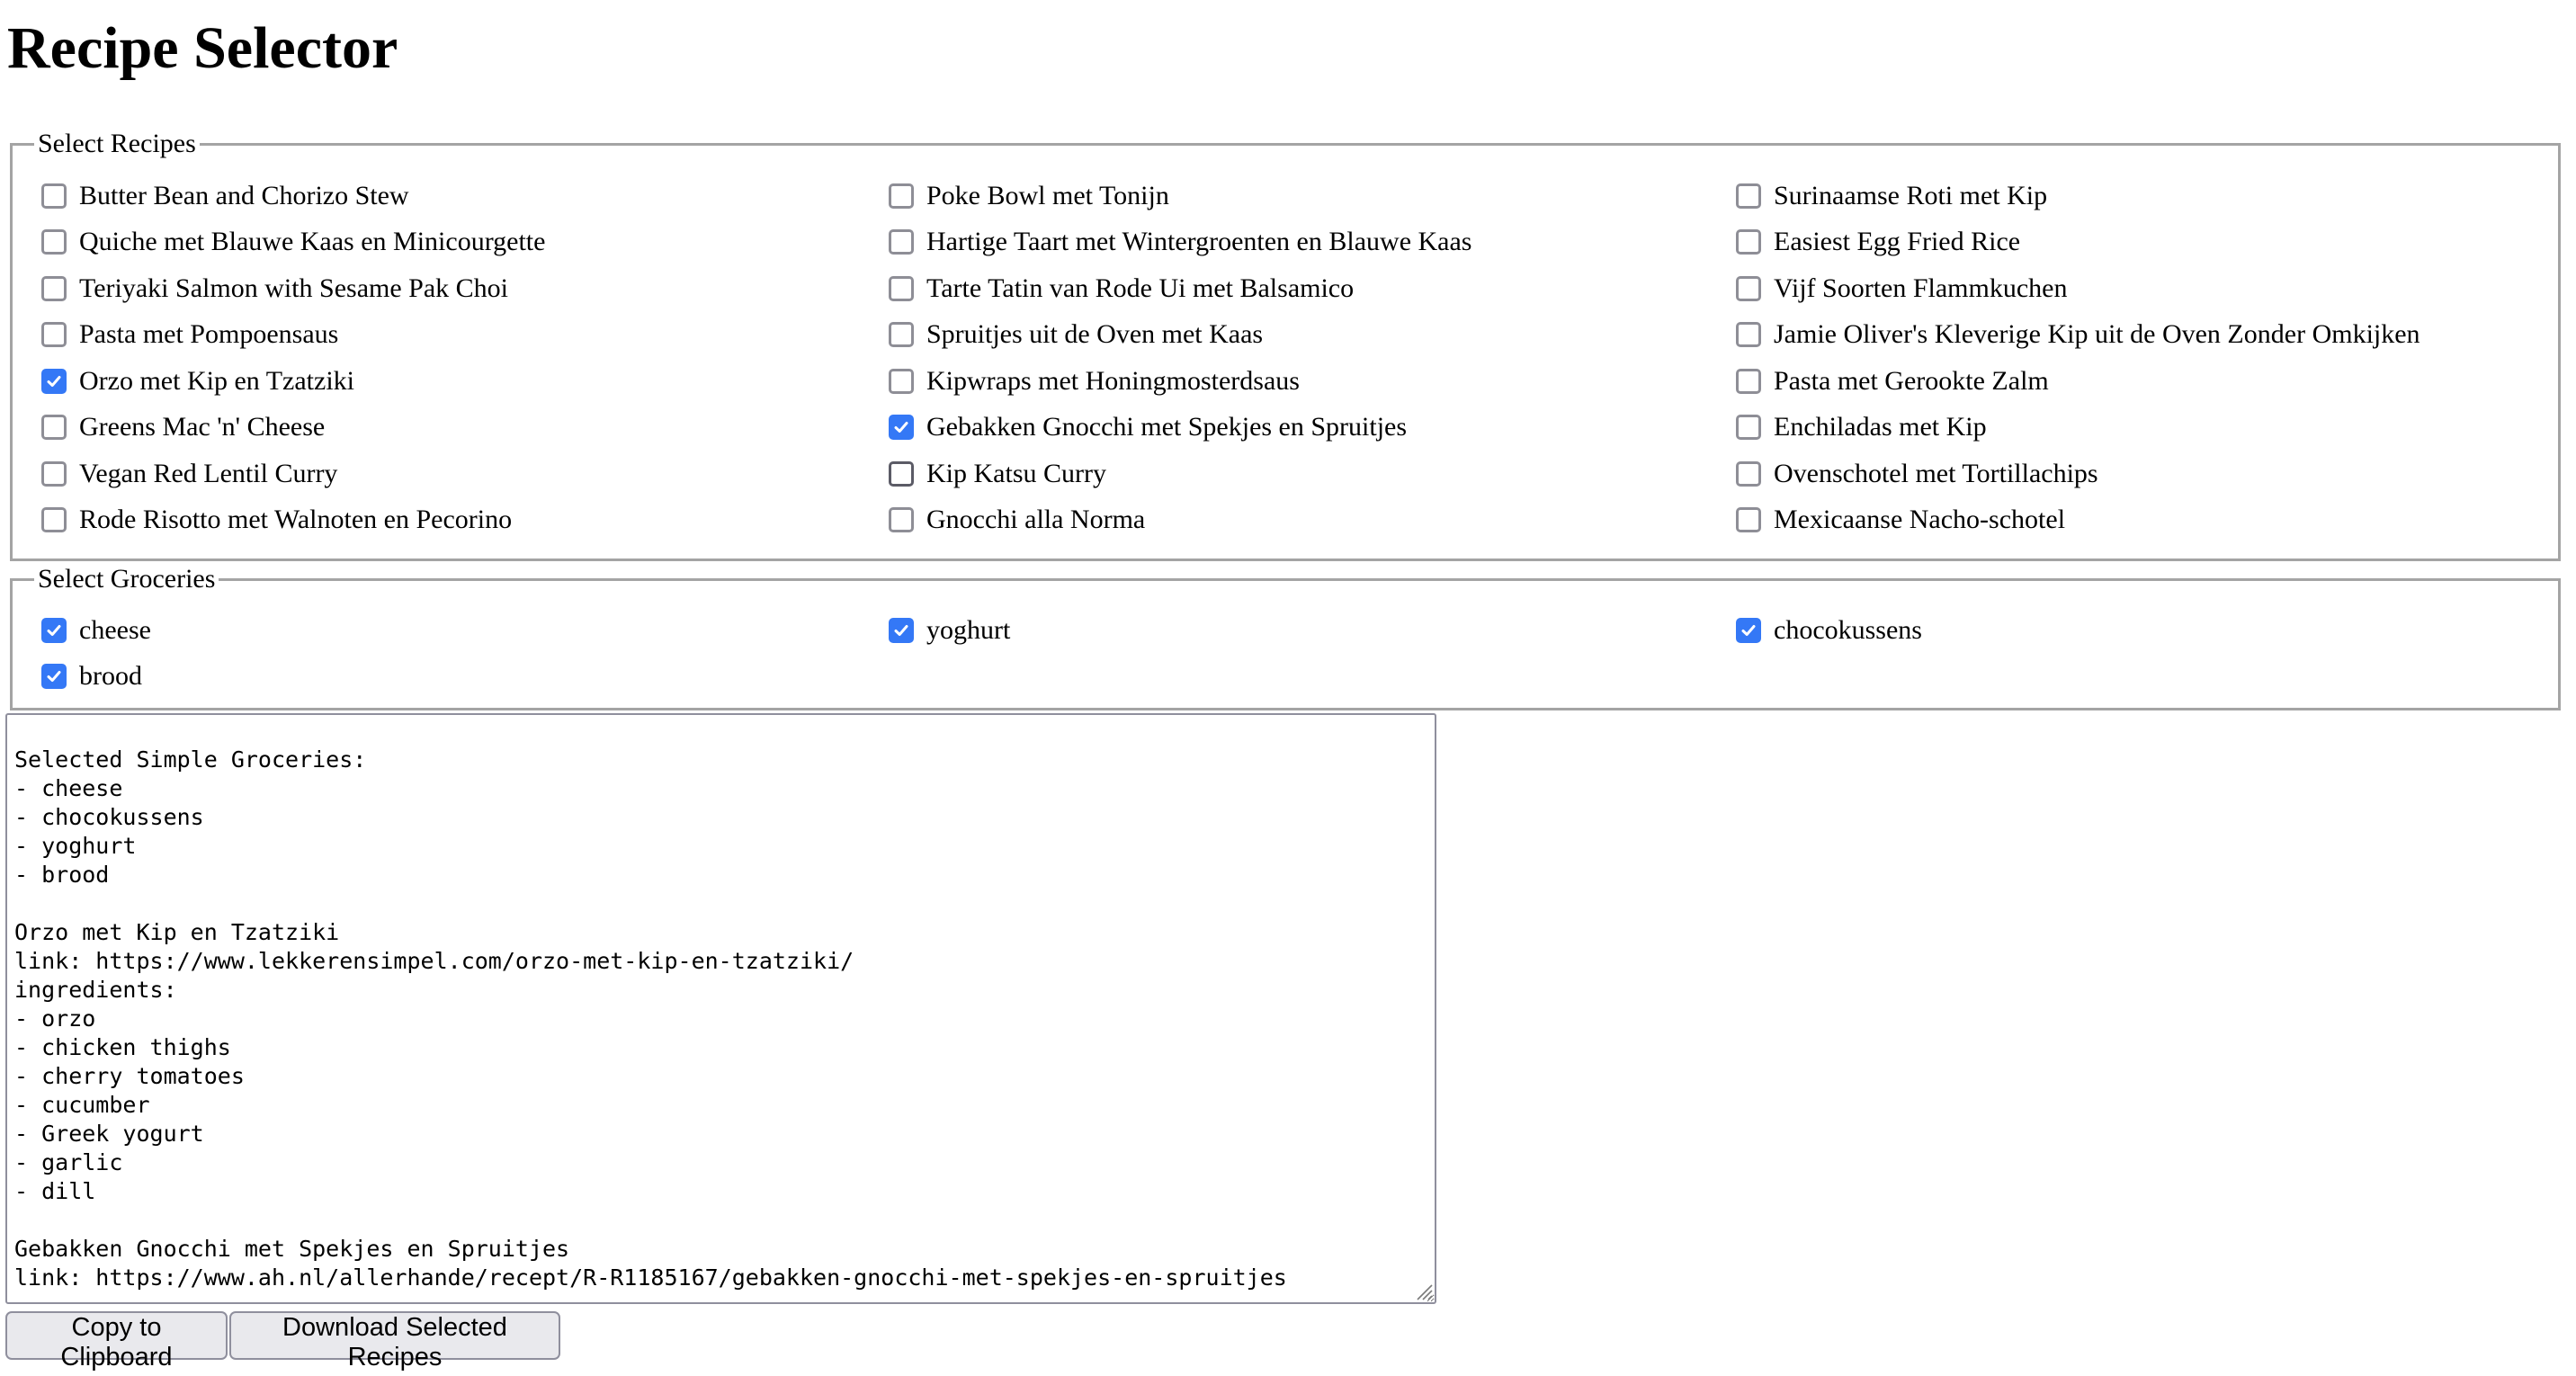 Image resolution: width=2576 pixels, height=1376 pixels. Describe the element at coordinates (1312, 382) in the screenshot. I see `recipe-item: Kipwraps met Honingmosterdsaus` at that location.